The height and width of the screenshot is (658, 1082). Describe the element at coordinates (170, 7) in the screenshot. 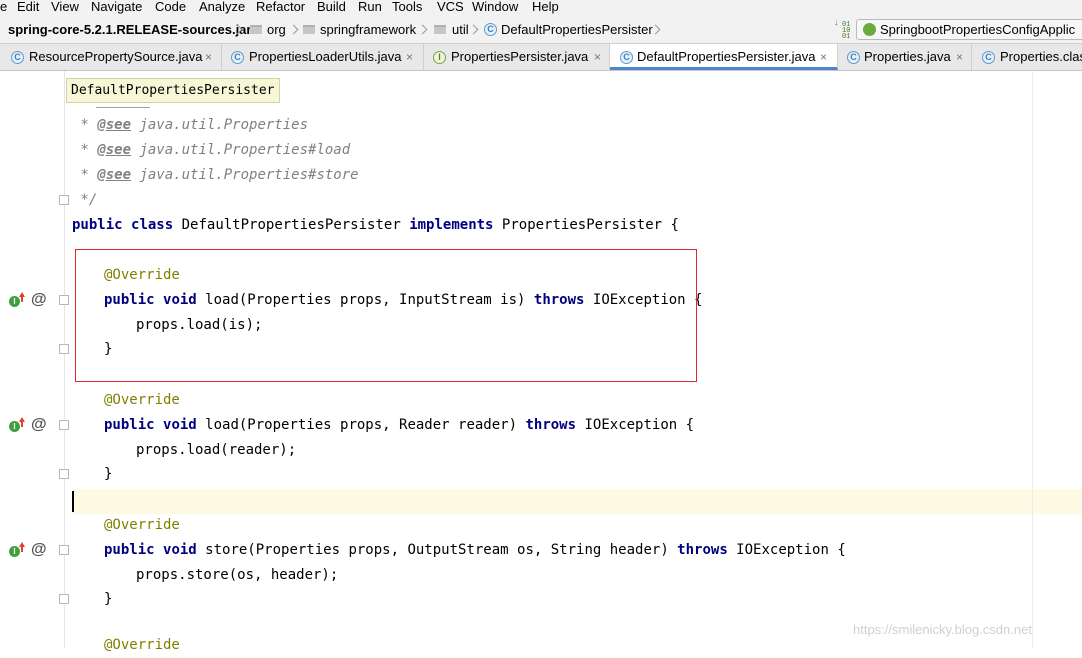

I see `menu-code: Code` at that location.